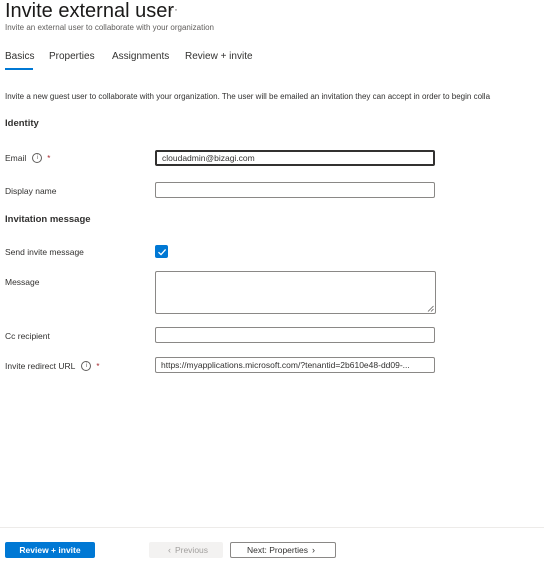 The image size is (544, 564). What do you see at coordinates (22, 282) in the screenshot?
I see `message-label: Message` at bounding box center [22, 282].